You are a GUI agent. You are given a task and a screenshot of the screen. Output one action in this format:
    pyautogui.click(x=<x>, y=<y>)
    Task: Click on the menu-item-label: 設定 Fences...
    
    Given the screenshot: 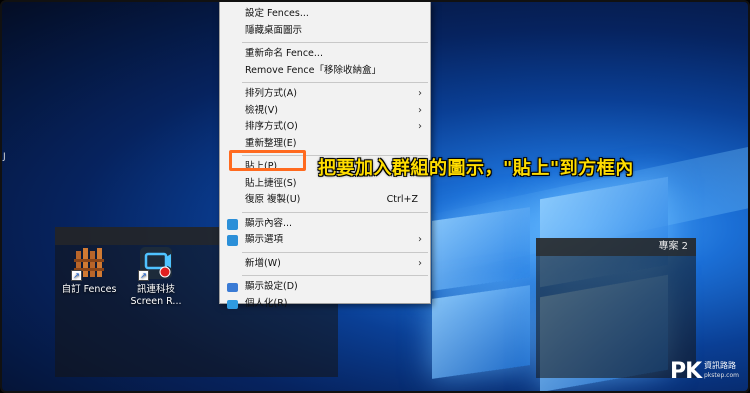 What is the action you would take?
    pyautogui.click(x=277, y=13)
    